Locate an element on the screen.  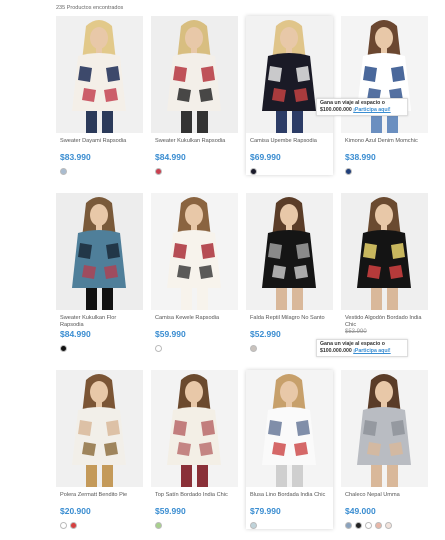
product-card: Top Satín Bordado India Chic $59.990 is located at coordinates (194, 449).